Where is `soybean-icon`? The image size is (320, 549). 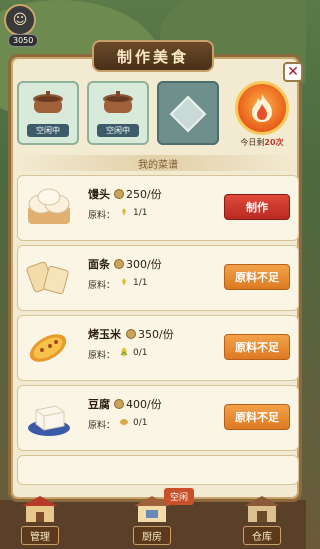 soybean-icon is located at coordinates (124, 422).